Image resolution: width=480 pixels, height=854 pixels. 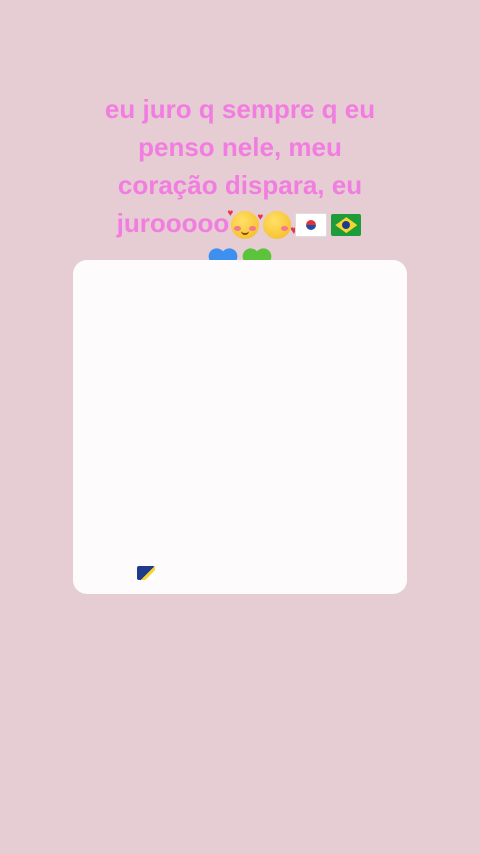 I want to click on smiling-face-with-hearts-icon: ♥ ♥, so click(x=245, y=224).